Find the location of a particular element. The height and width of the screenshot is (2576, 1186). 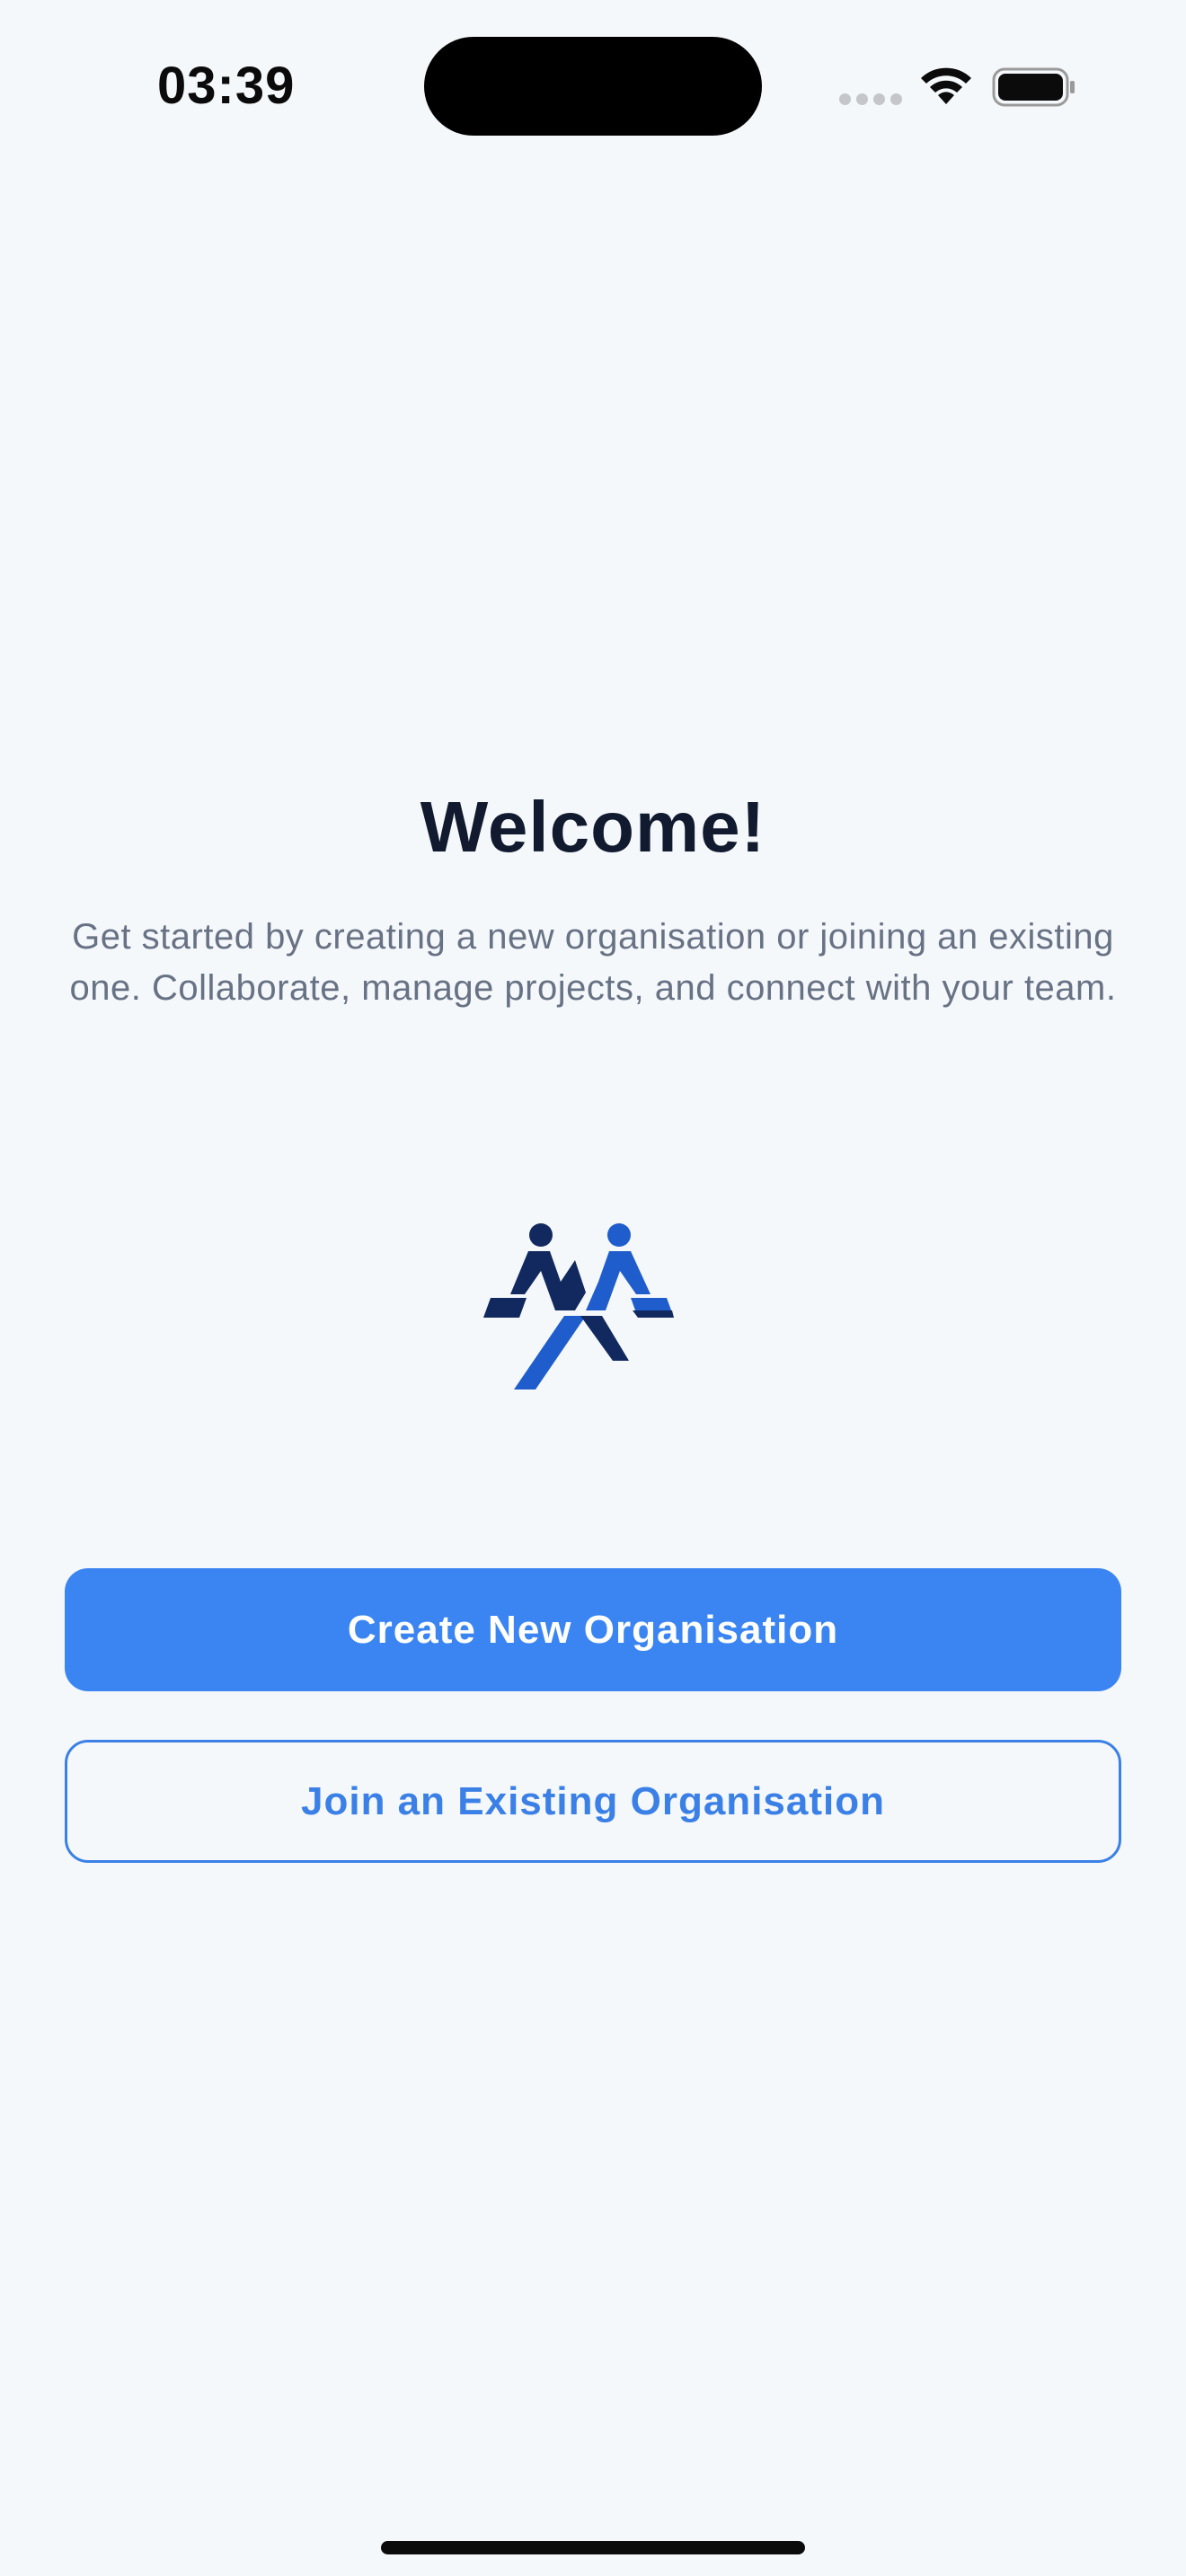

status-bar: 03:39 is located at coordinates (593, 85).